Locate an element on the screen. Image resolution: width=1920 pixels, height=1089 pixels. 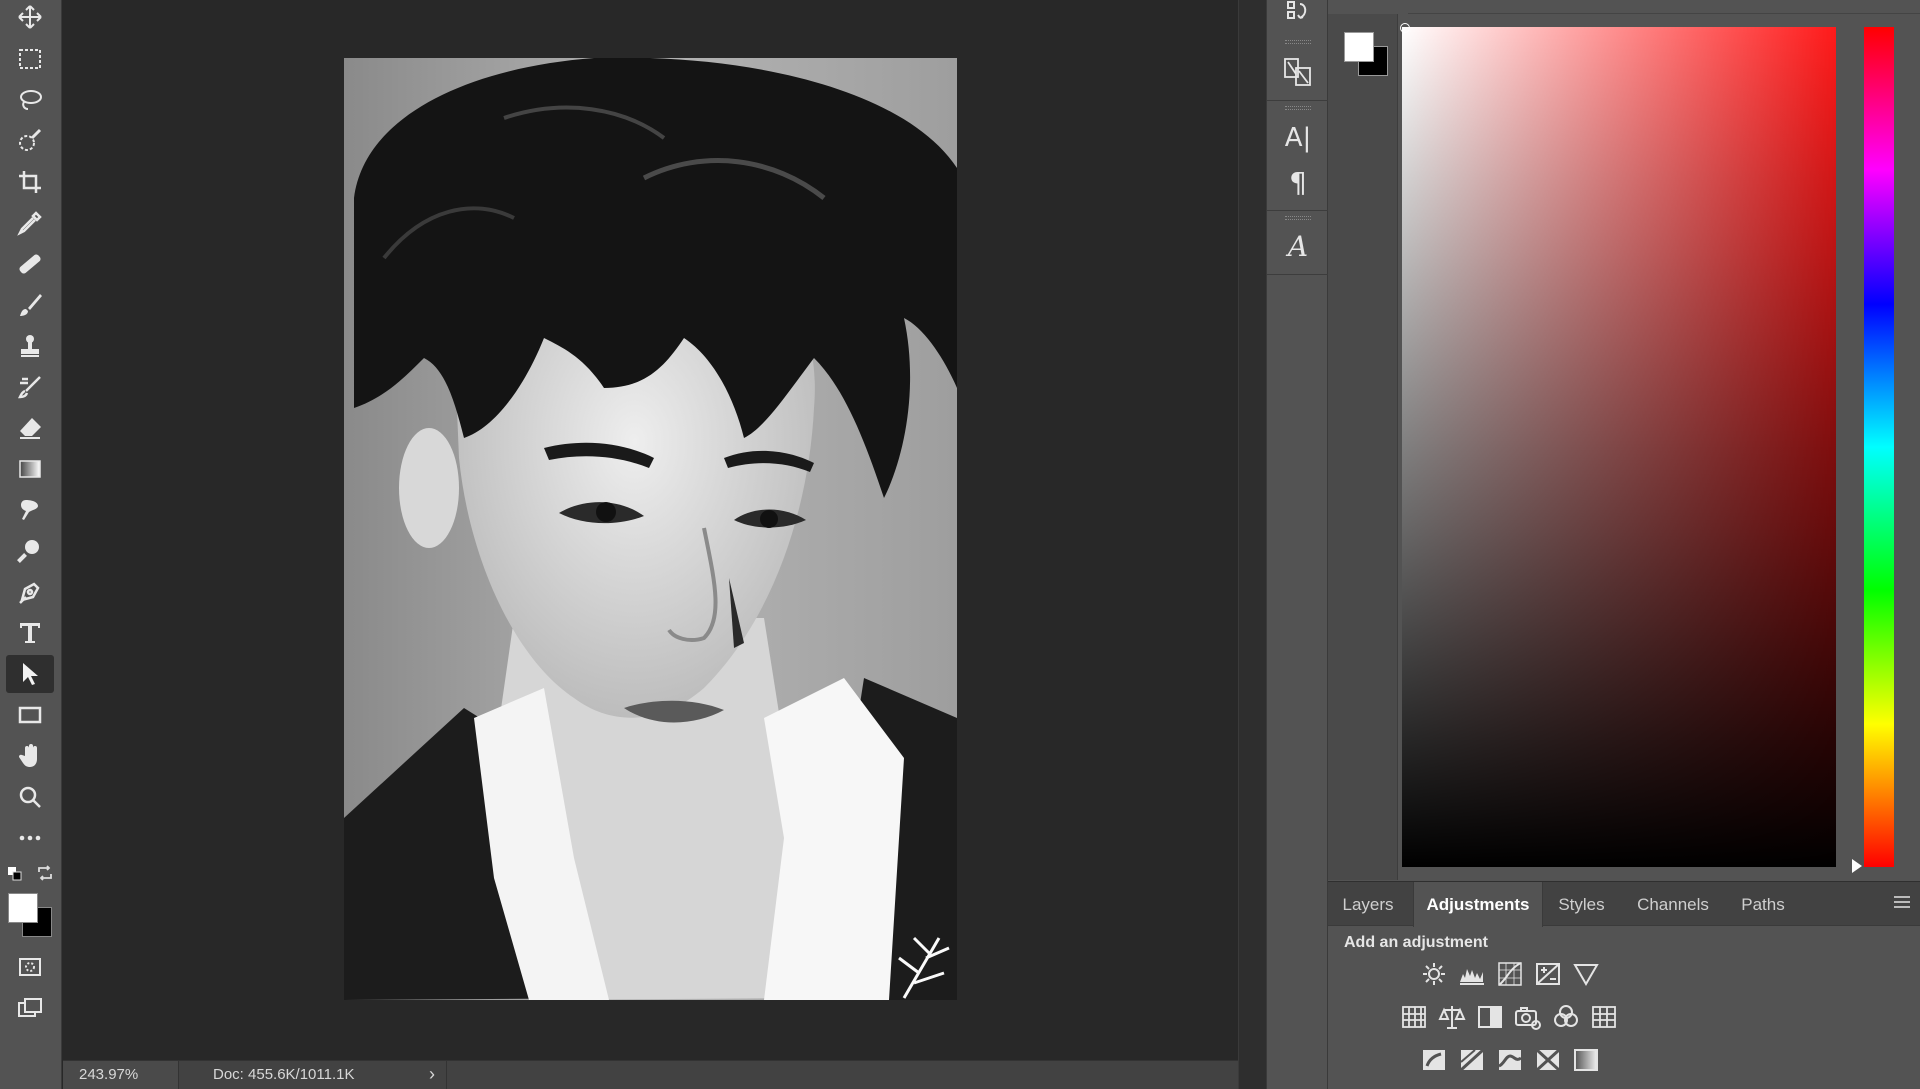
smudge-icon is located at coordinates (30, 510).